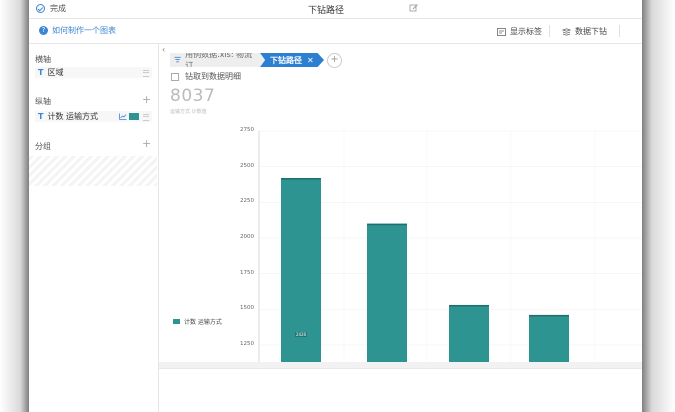  What do you see at coordinates (93, 72) in the screenshot?
I see `x-axis-field: T 区域` at bounding box center [93, 72].